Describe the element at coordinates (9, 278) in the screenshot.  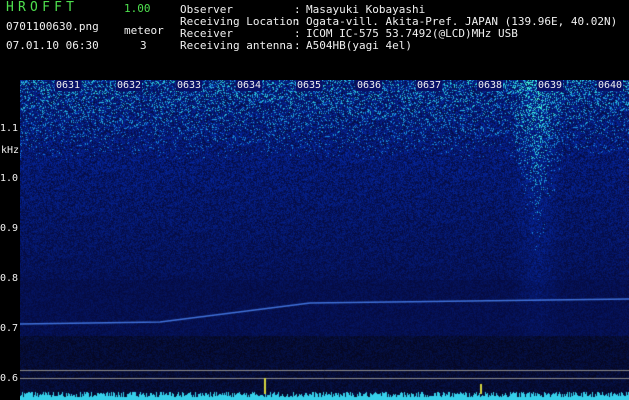
I see `y-tick-label: 0.8` at that location.